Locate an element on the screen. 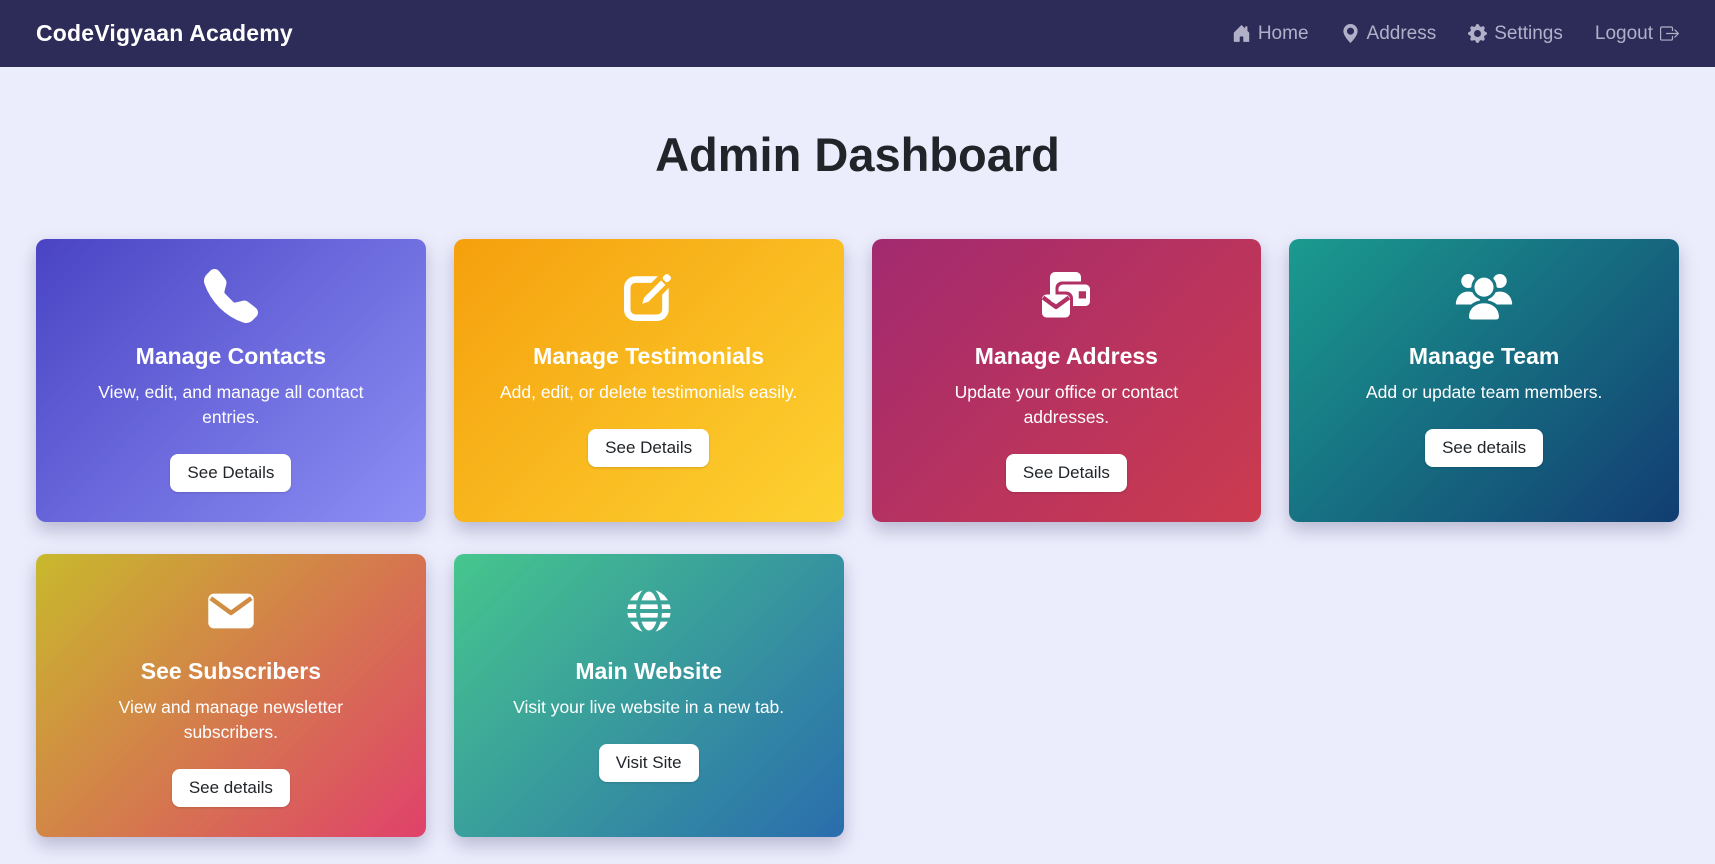 The height and width of the screenshot is (864, 1715). visit-site-button: Visit Site is located at coordinates (648, 763).